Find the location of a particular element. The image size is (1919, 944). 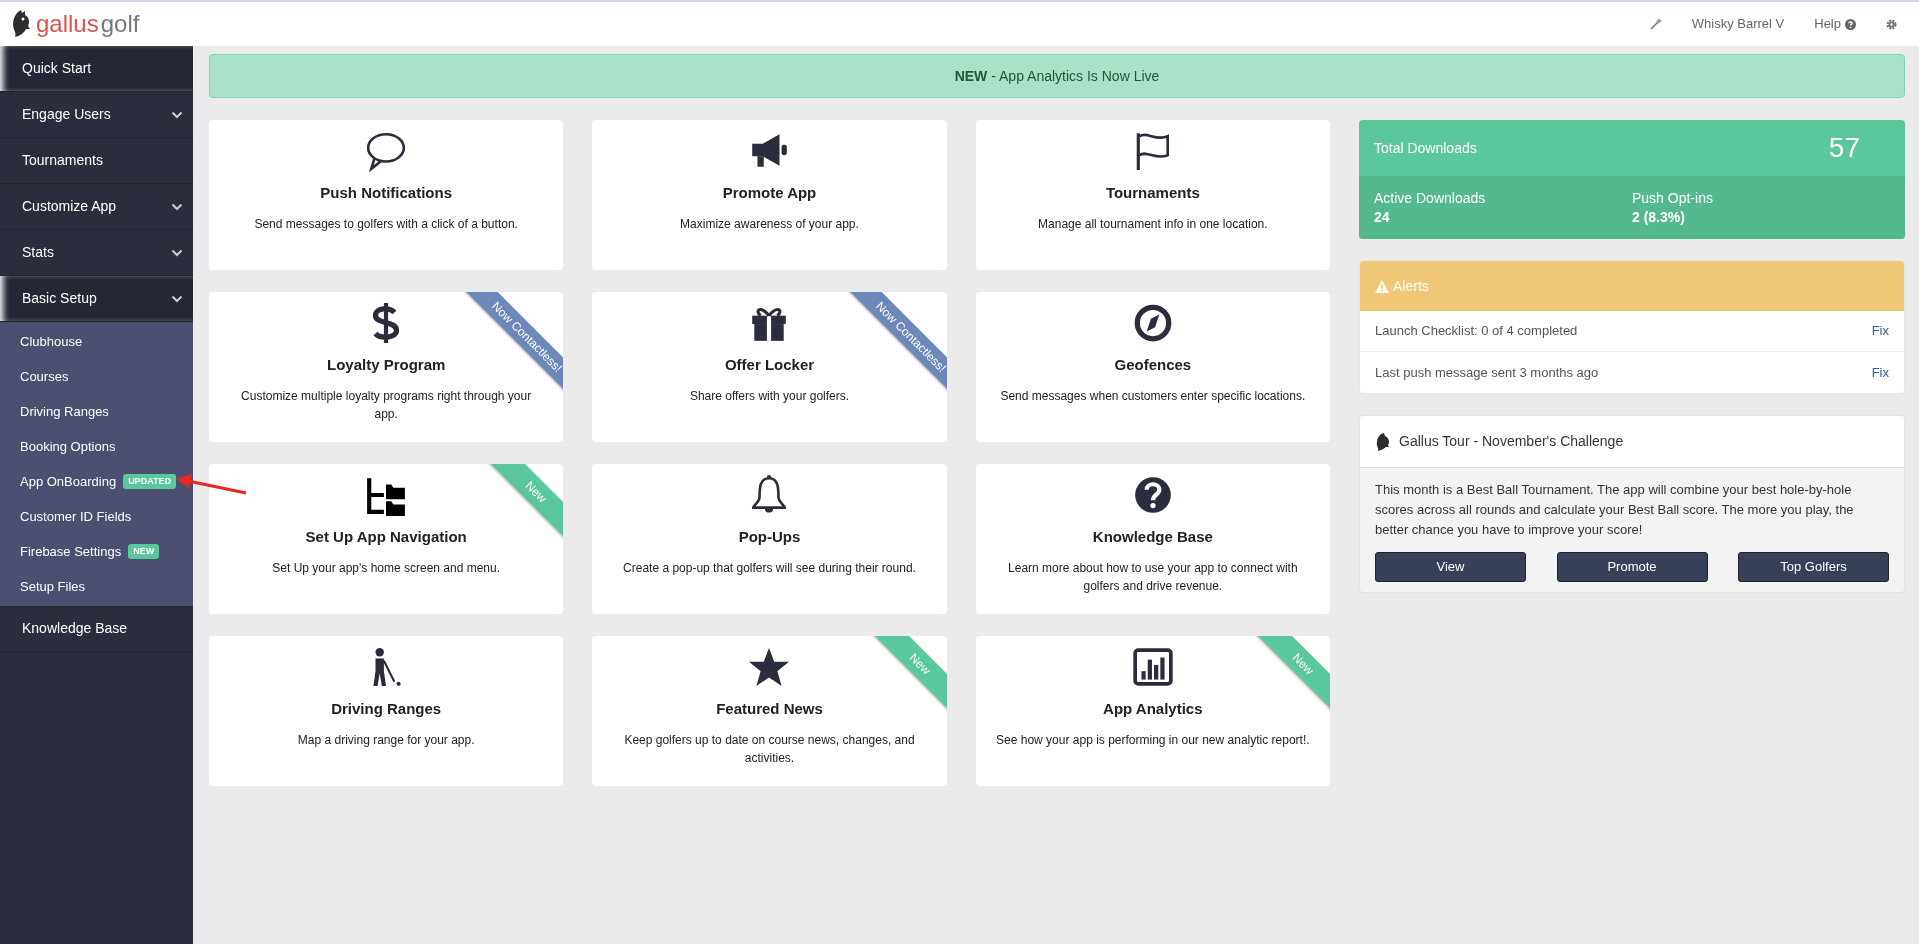

status-badge: UPDATED is located at coordinates (149, 481).